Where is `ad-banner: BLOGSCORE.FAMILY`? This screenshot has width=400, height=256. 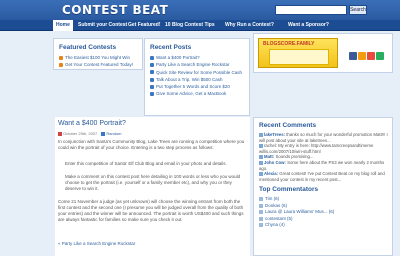 ad-banner: BLOGSCORE.FAMILY is located at coordinates (298, 53).